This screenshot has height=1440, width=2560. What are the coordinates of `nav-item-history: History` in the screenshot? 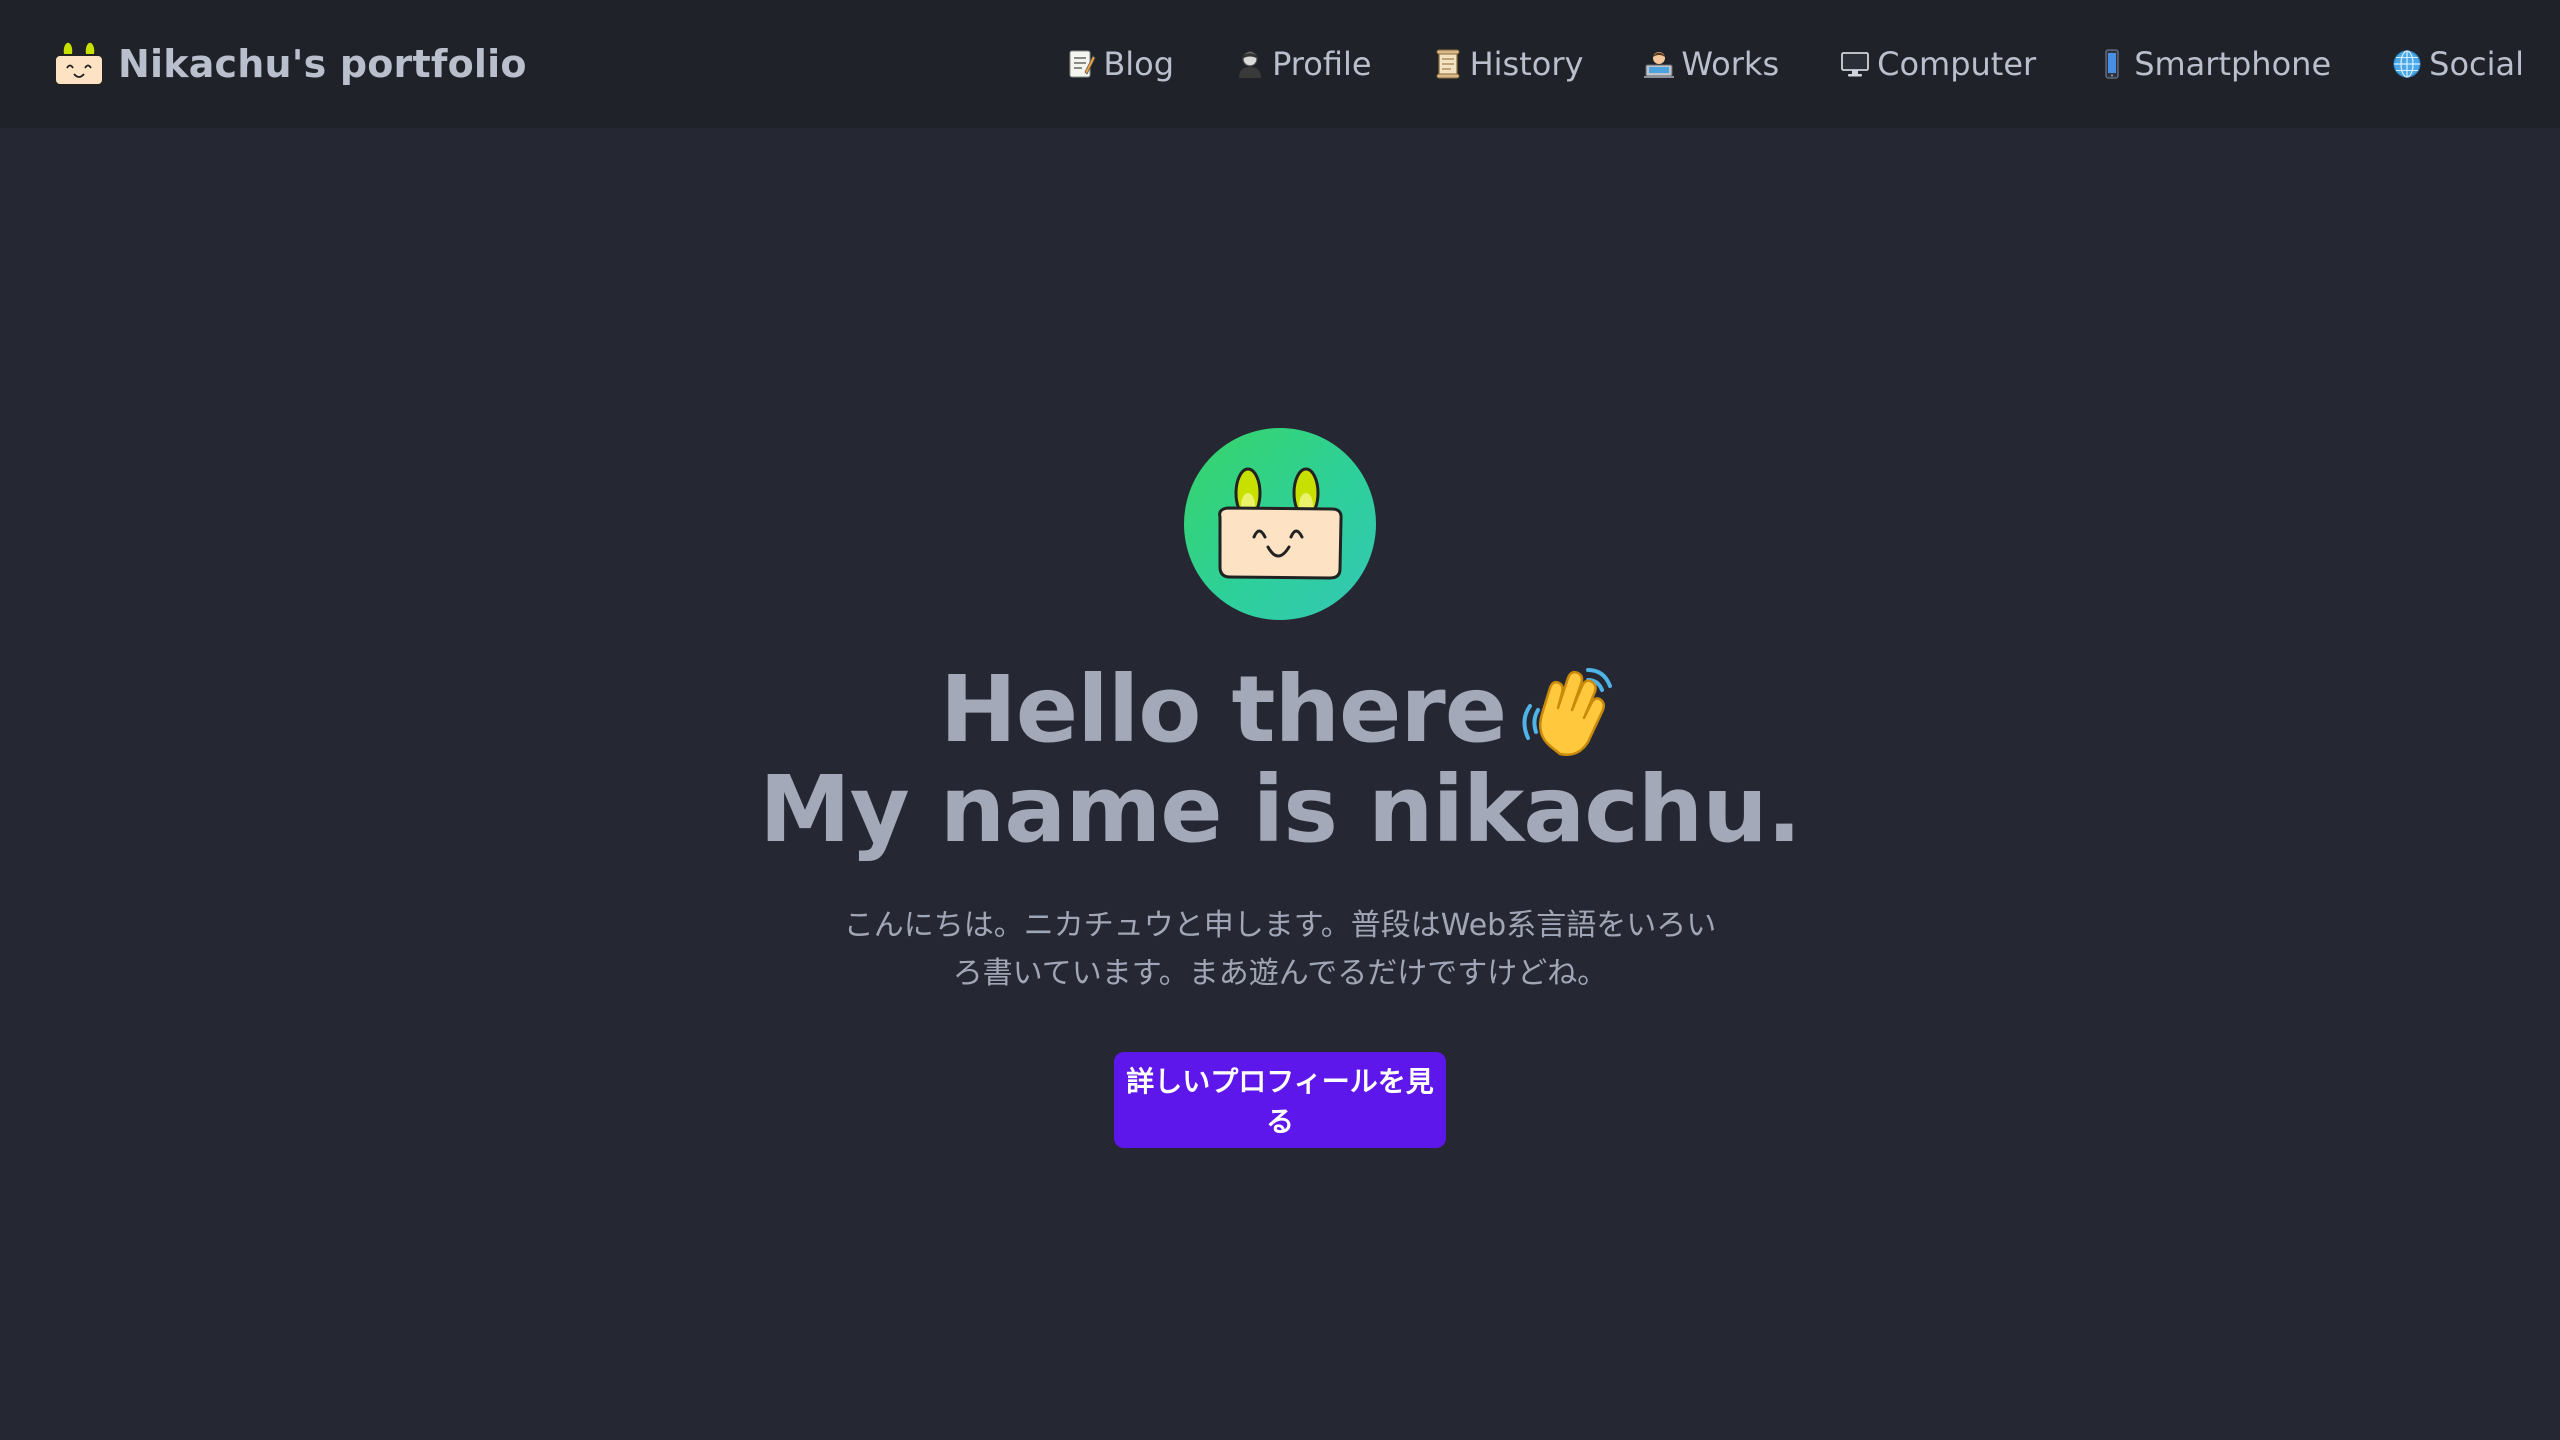 It's located at (1508, 64).